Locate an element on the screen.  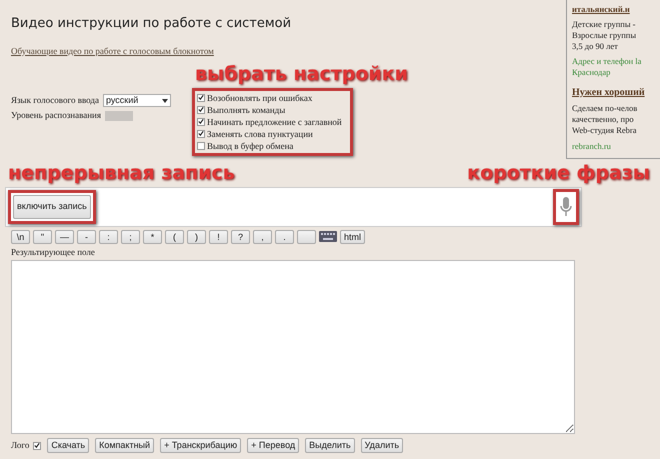
ad-text: качественно, про is located at coordinates (603, 119).